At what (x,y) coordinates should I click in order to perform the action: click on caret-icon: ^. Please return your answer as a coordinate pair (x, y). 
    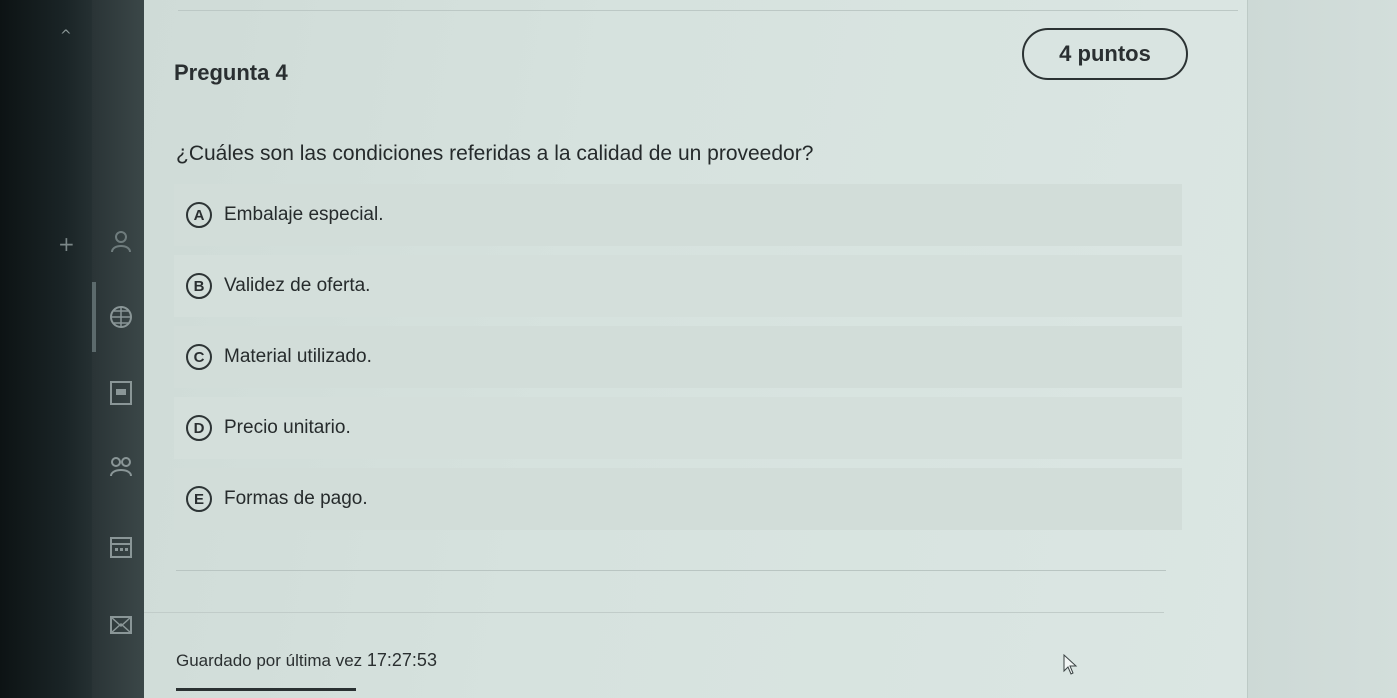
    Looking at the image, I should click on (66, 36).